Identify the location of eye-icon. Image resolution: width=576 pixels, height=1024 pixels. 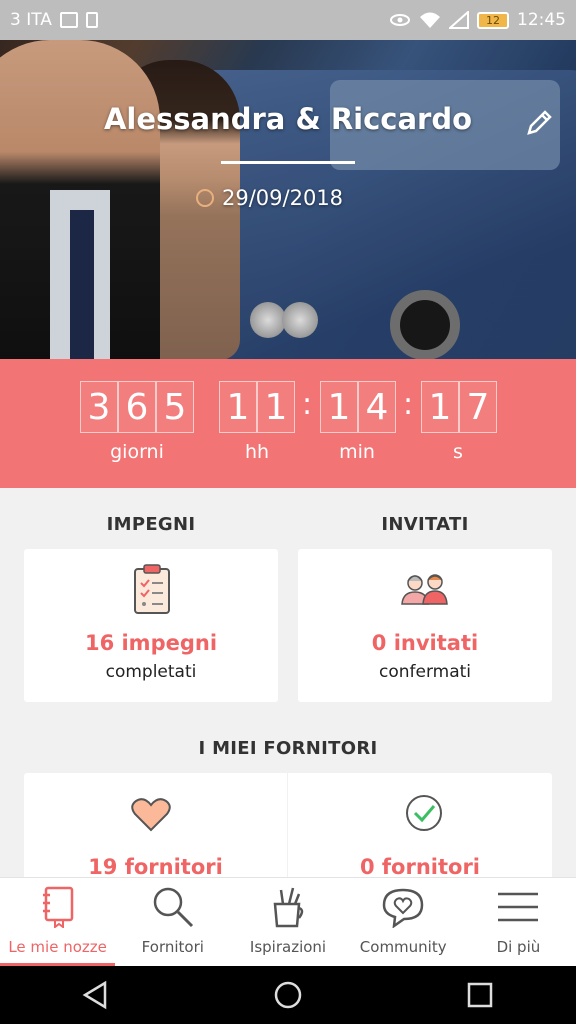
(400, 20).